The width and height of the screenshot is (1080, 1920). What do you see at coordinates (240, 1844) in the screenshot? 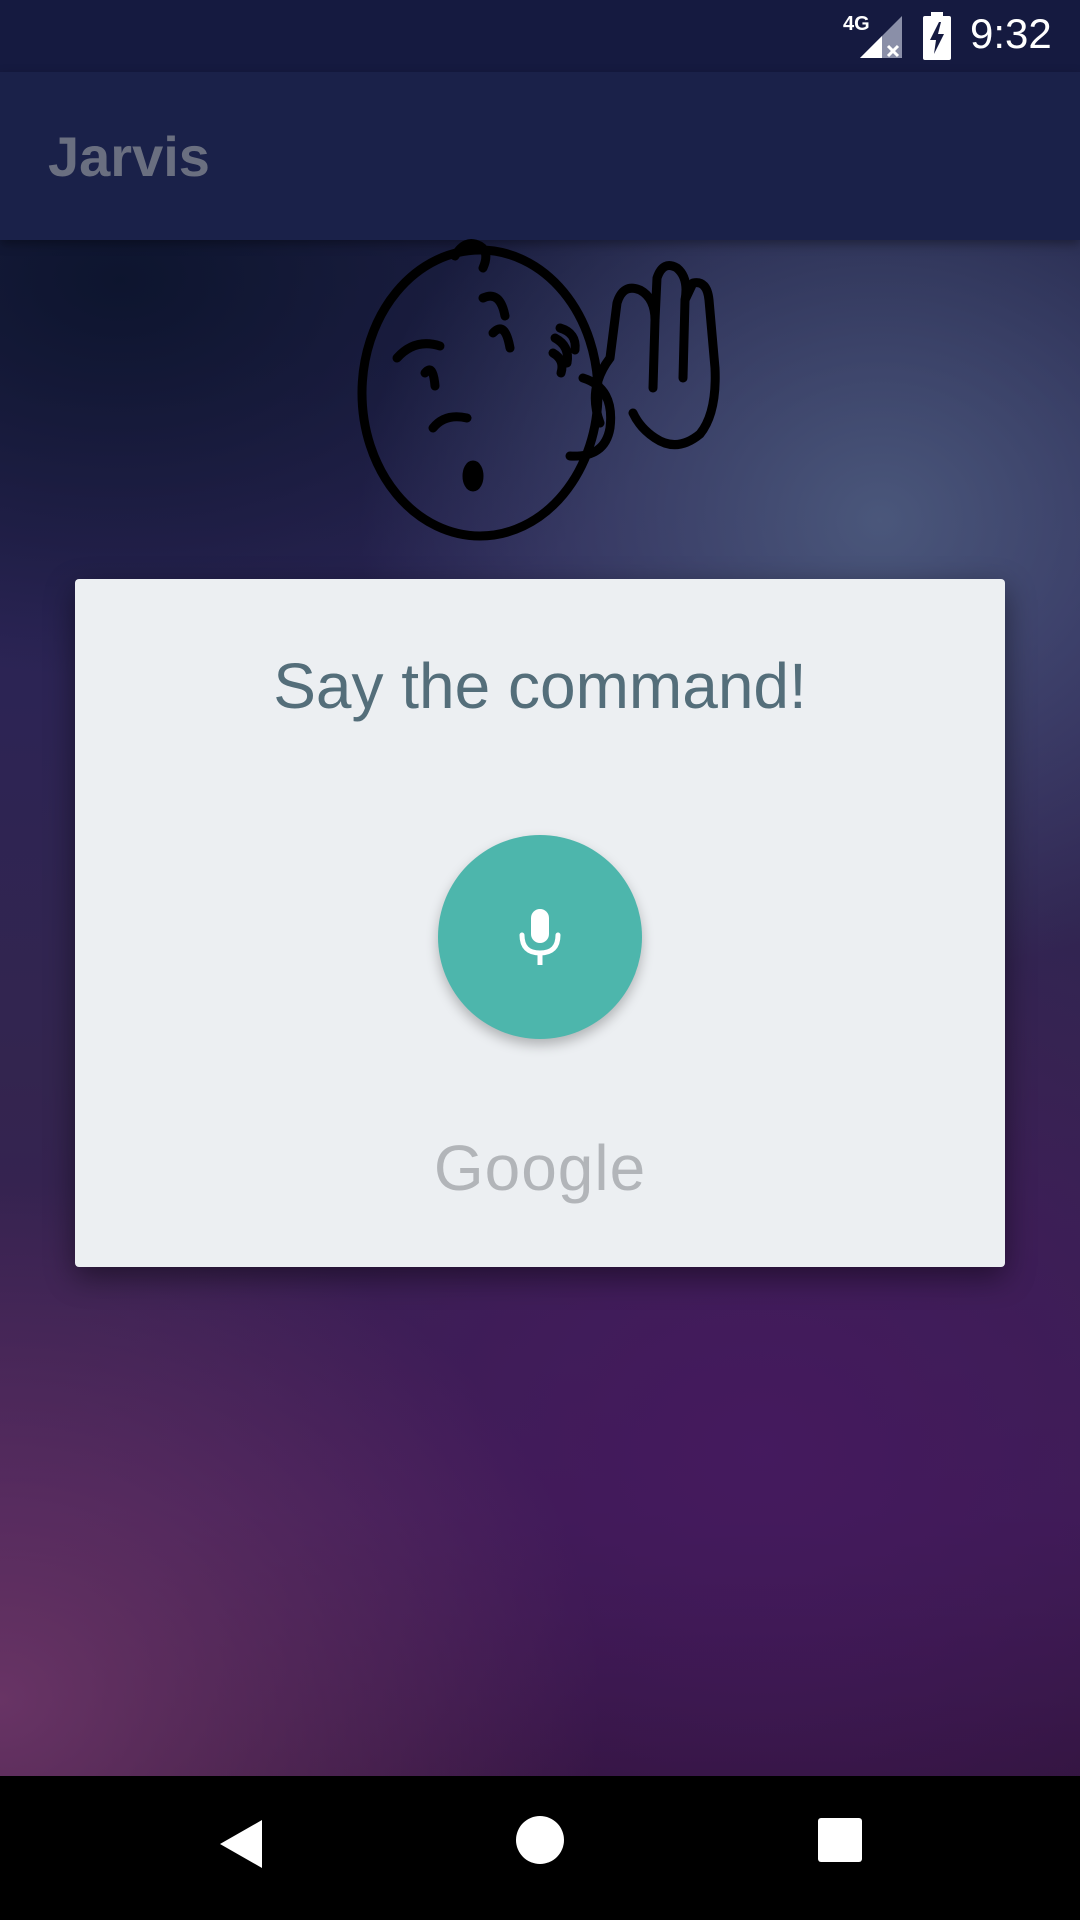
I see `back-triangle-icon` at bounding box center [240, 1844].